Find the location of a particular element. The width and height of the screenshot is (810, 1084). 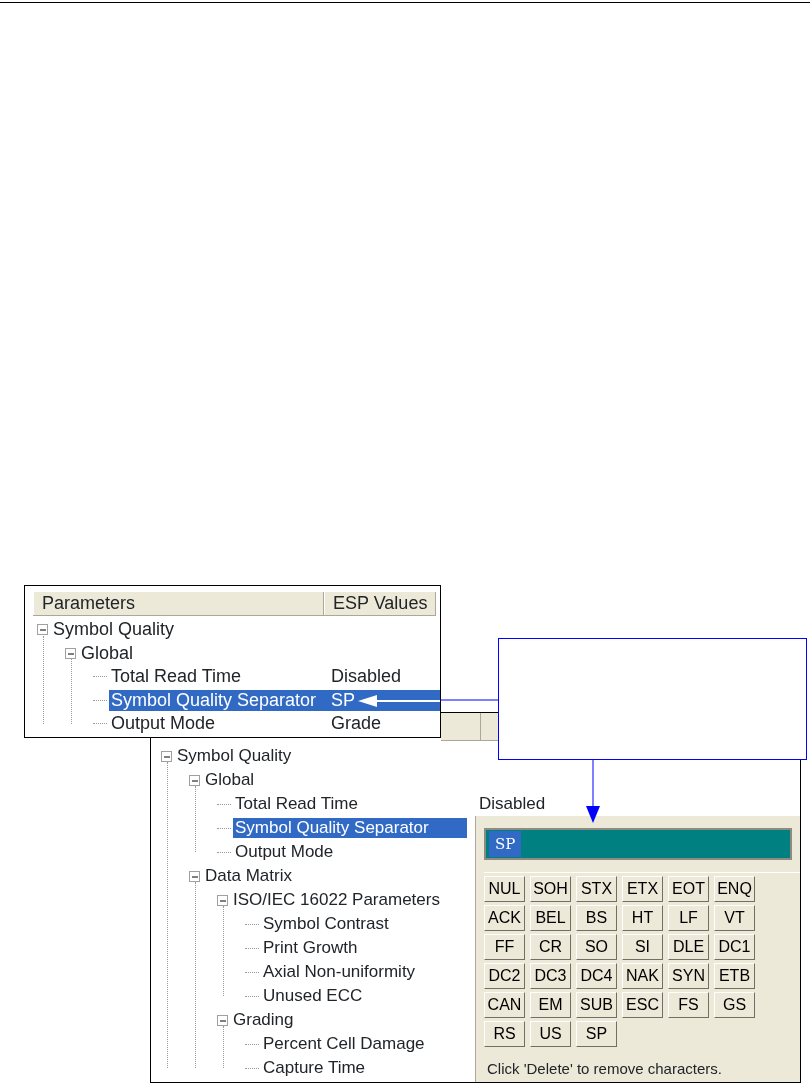

parameter-label: Output Mode is located at coordinates (164, 724).